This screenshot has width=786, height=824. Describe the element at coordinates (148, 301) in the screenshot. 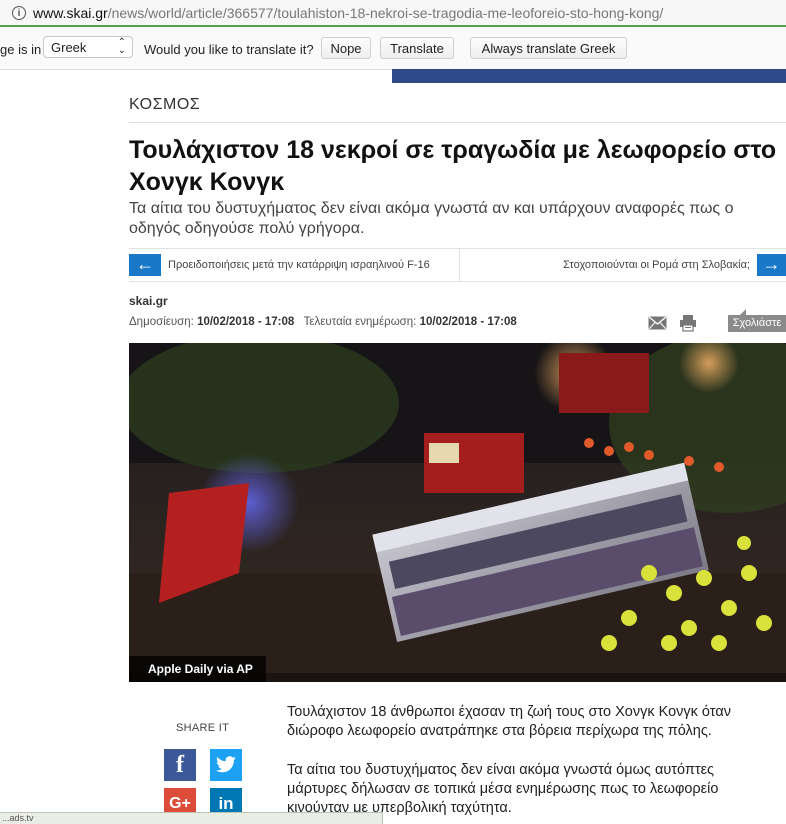

I see `article-source: skai.gr` at that location.